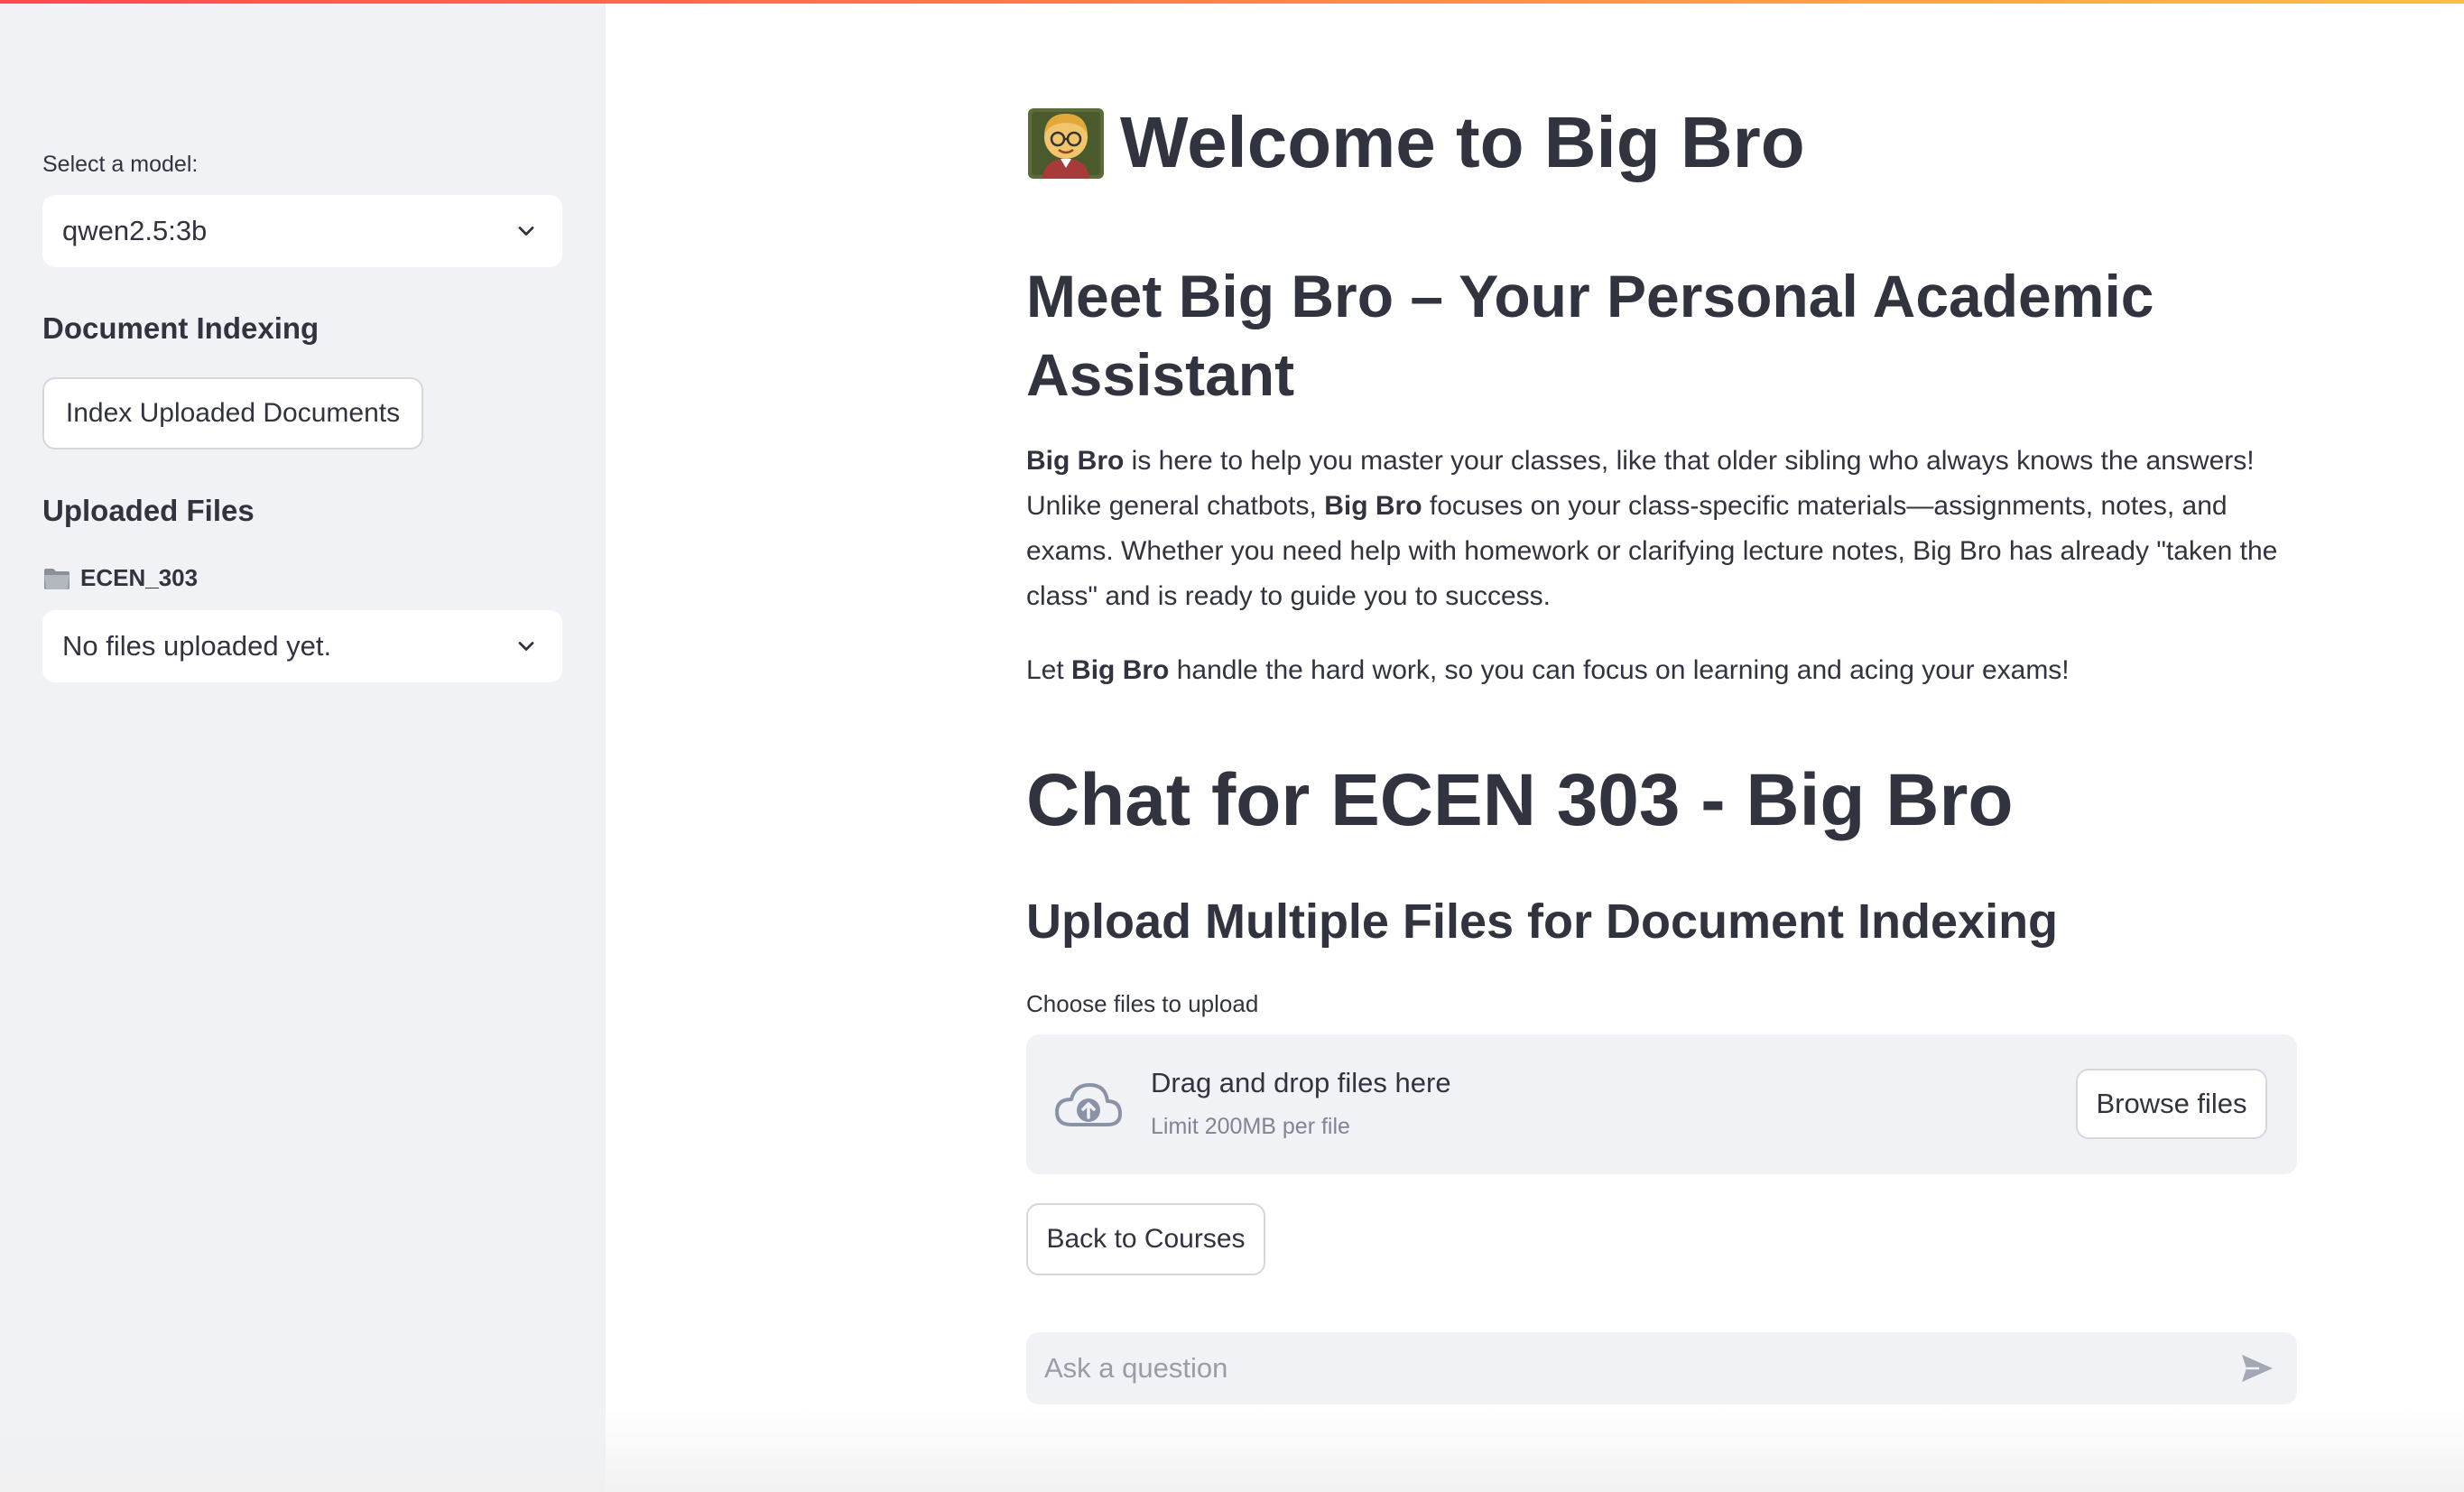 This screenshot has height=1492, width=2464. Describe the element at coordinates (1232, 2) in the screenshot. I see `top-decoration-bar` at that location.